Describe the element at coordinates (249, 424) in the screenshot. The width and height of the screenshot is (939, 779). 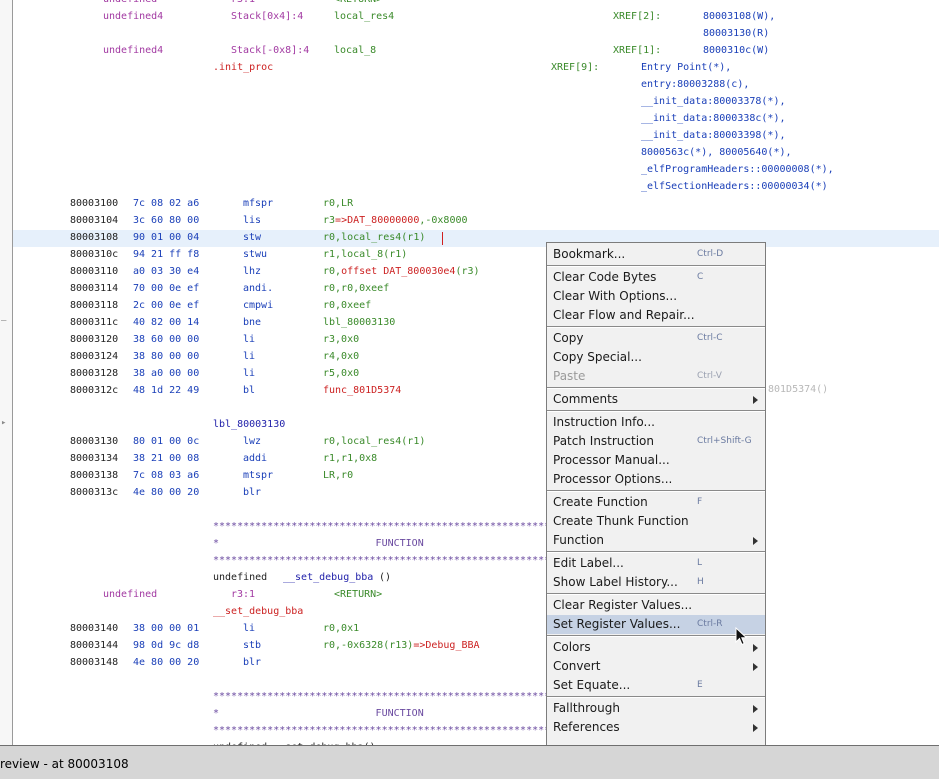
I see `code-label: lbl_80003130` at that location.